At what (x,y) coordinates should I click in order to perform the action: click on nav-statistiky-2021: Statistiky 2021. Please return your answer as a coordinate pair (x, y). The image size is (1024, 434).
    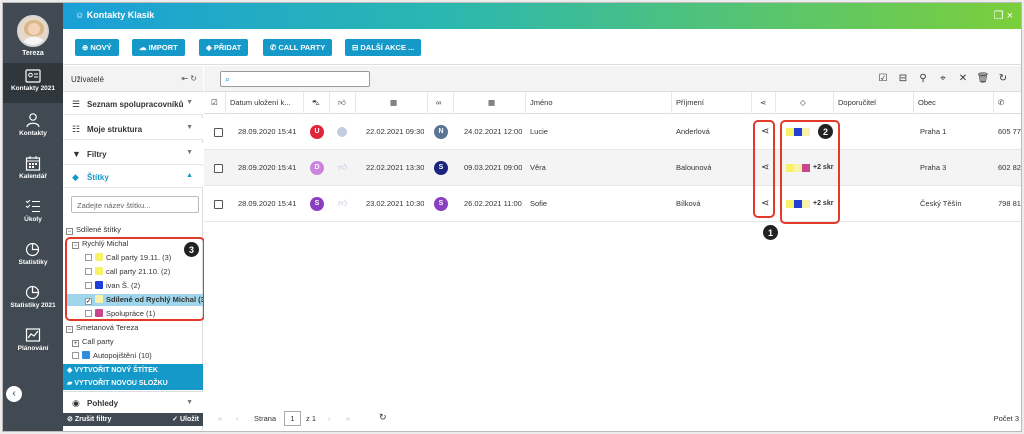
    Looking at the image, I should click on (33, 298).